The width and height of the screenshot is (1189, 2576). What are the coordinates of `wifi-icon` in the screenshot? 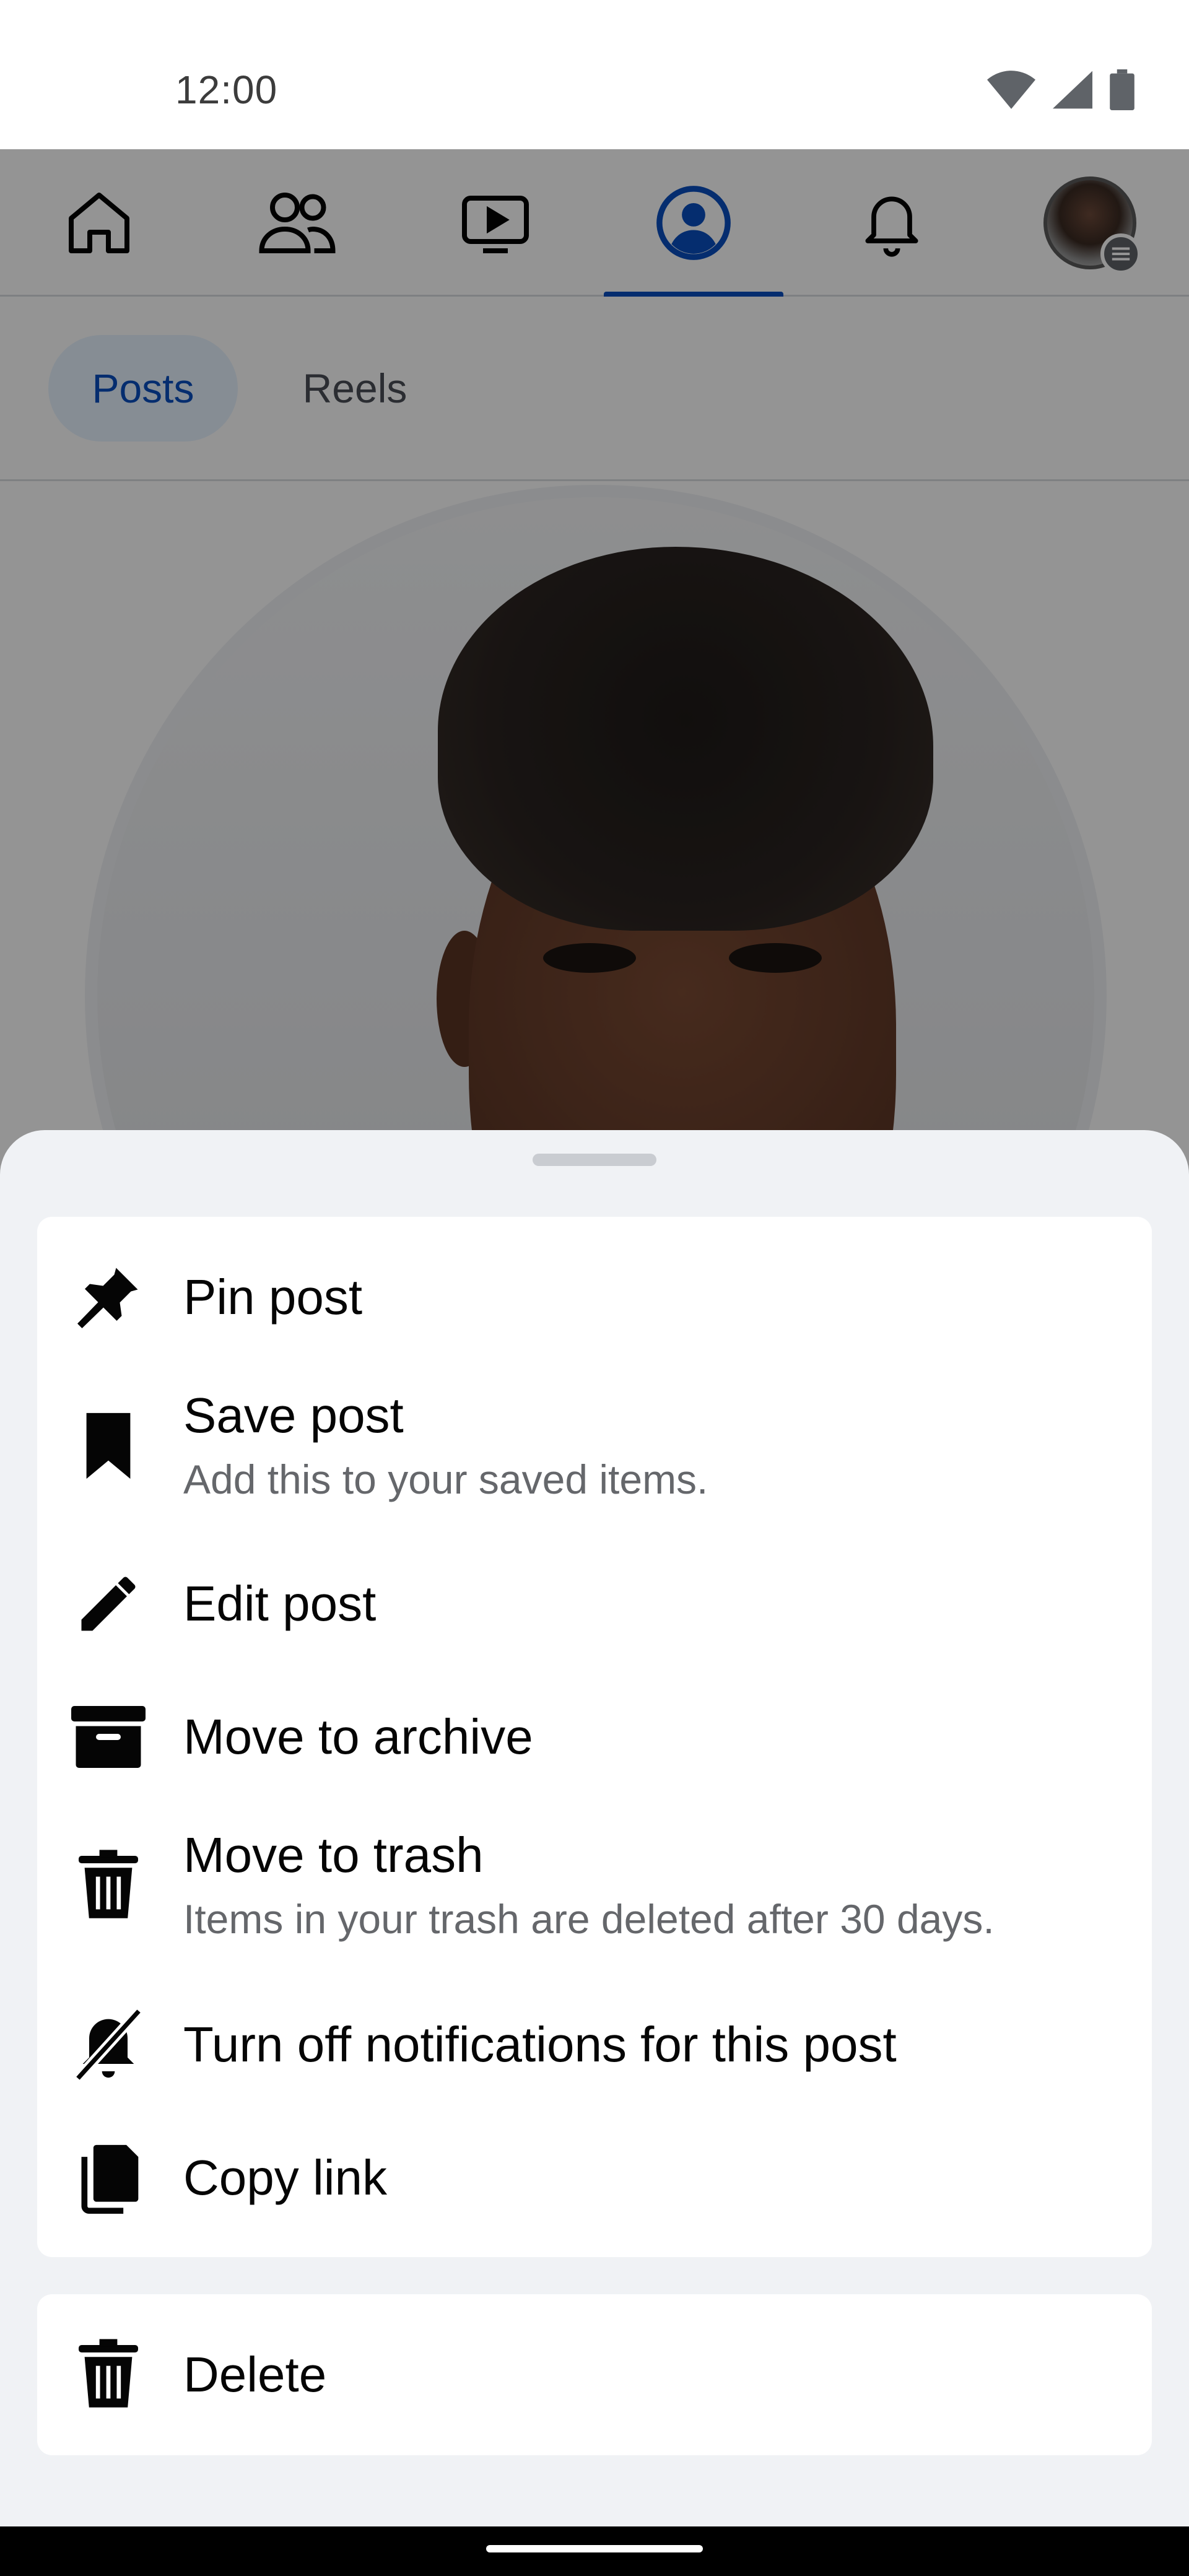 It's located at (1011, 90).